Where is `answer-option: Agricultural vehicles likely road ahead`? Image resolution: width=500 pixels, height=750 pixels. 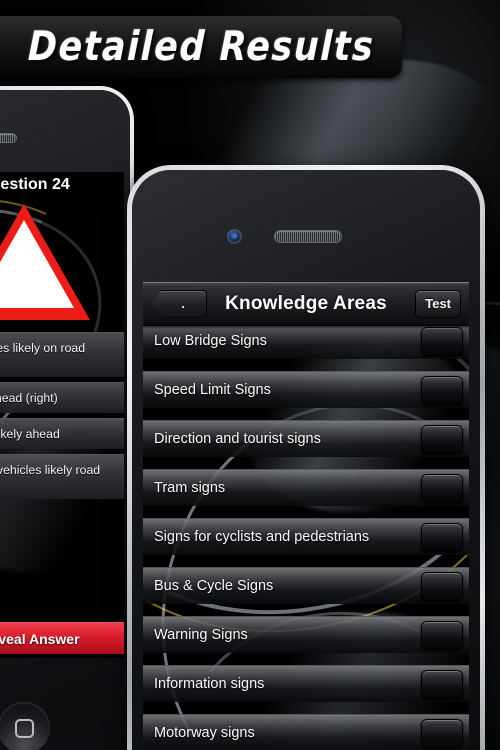 answer-option: Agricultural vehicles likely road ahead is located at coordinates (62, 476).